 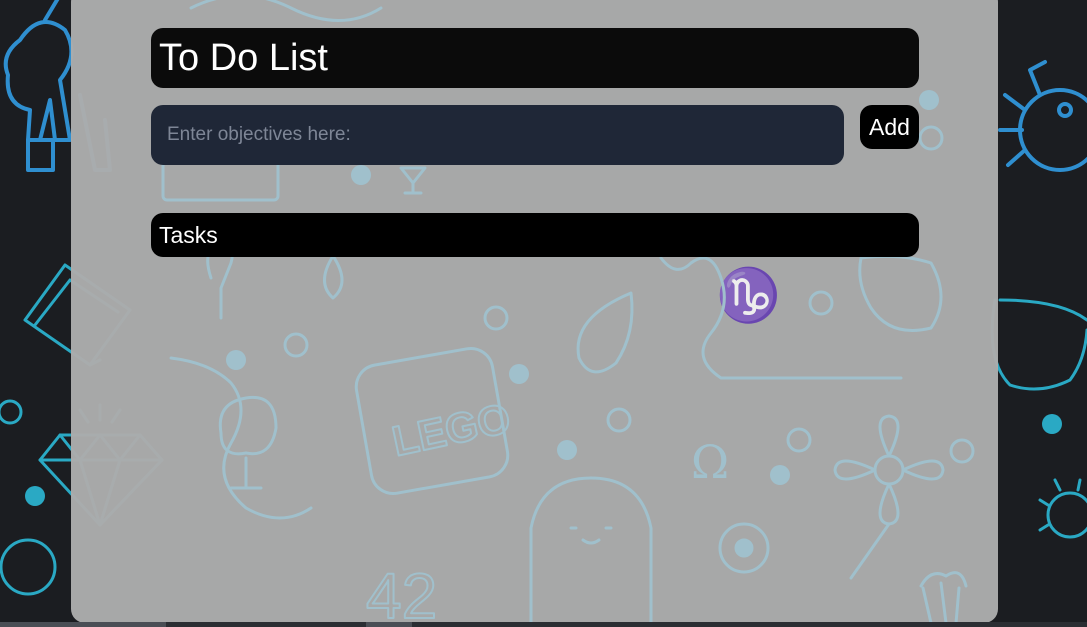 What do you see at coordinates (943, 597) in the screenshot?
I see `popcorn-icon` at bounding box center [943, 597].